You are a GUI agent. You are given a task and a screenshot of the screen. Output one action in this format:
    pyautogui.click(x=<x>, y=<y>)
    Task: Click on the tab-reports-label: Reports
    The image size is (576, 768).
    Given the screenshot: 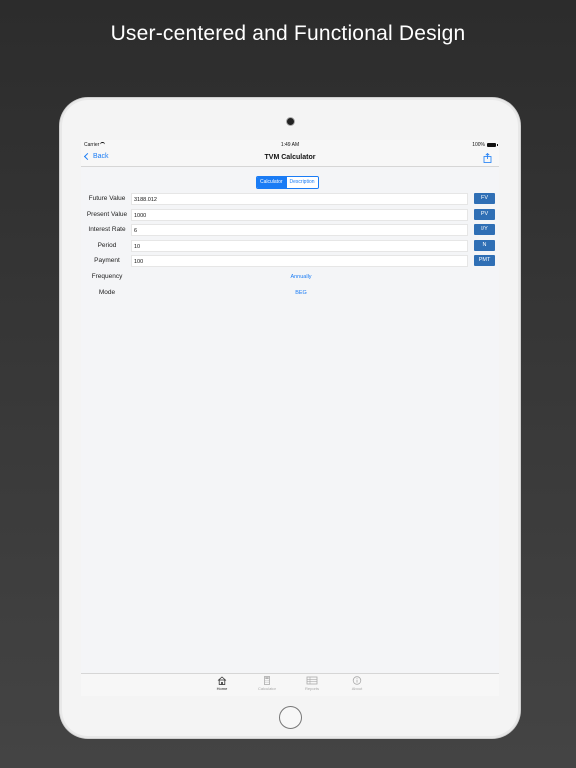 What is the action you would take?
    pyautogui.click(x=311, y=688)
    